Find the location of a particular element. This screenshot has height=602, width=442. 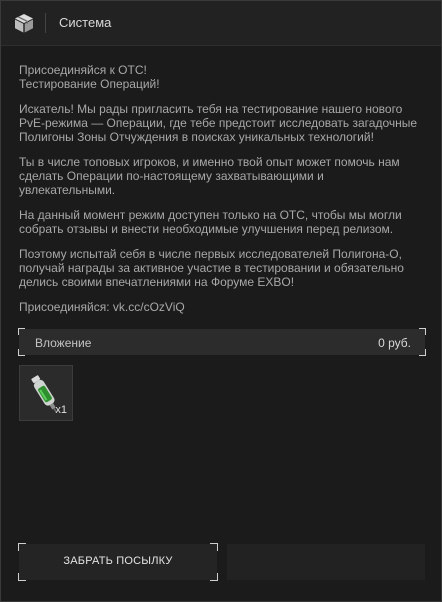

window-title: Система is located at coordinates (85, 22).